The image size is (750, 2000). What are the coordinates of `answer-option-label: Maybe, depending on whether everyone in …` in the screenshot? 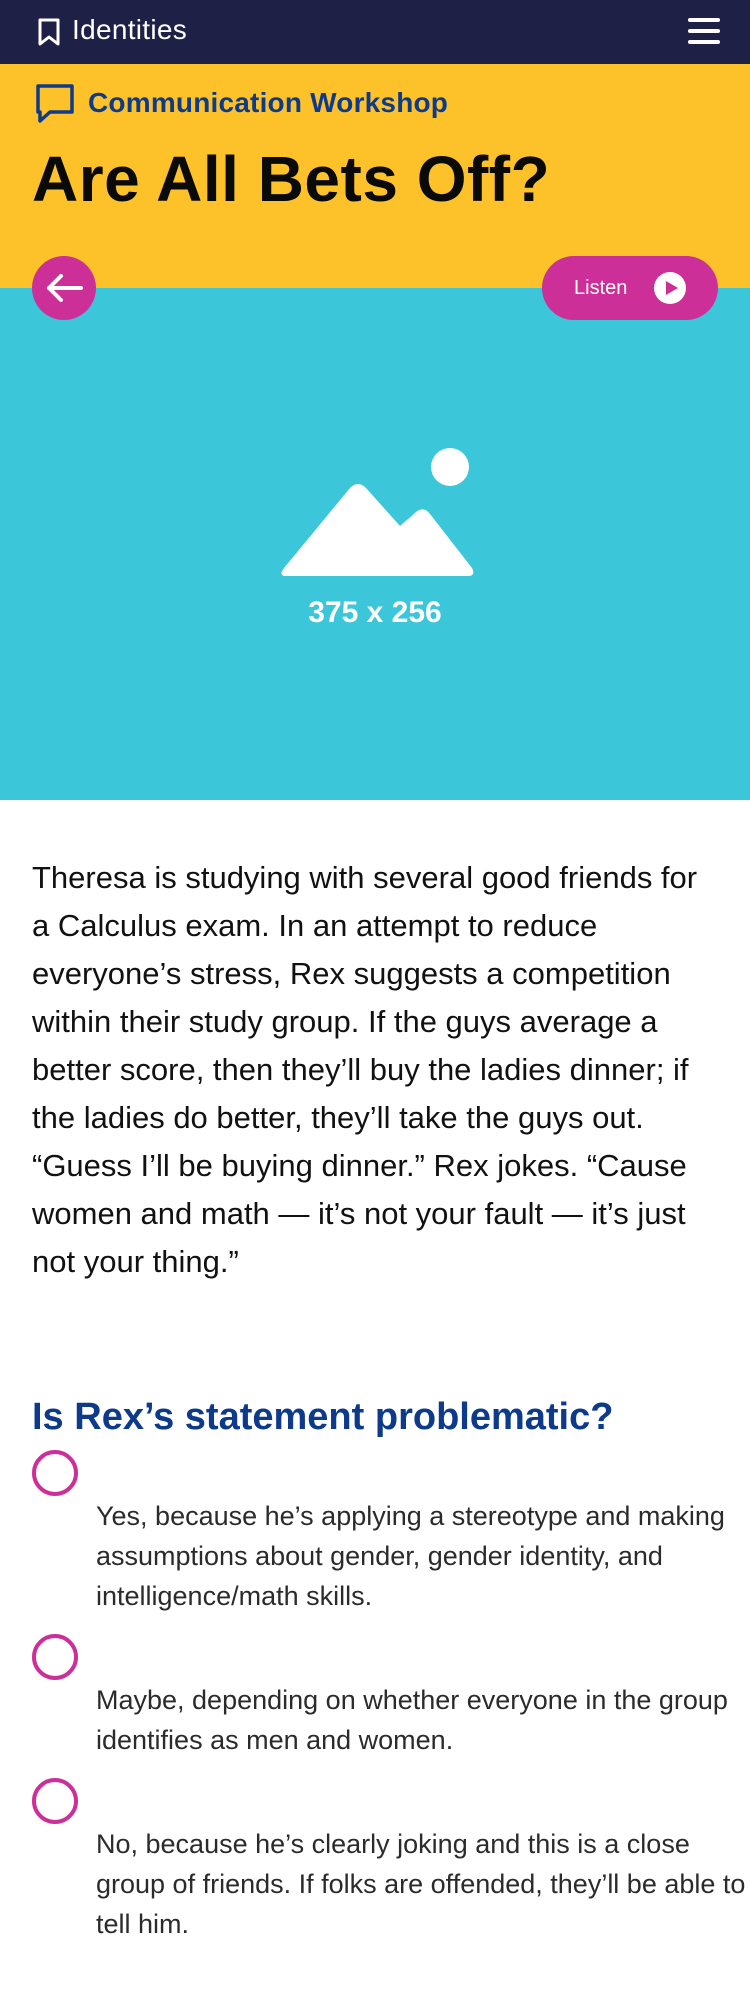 It's located at (423, 1720).